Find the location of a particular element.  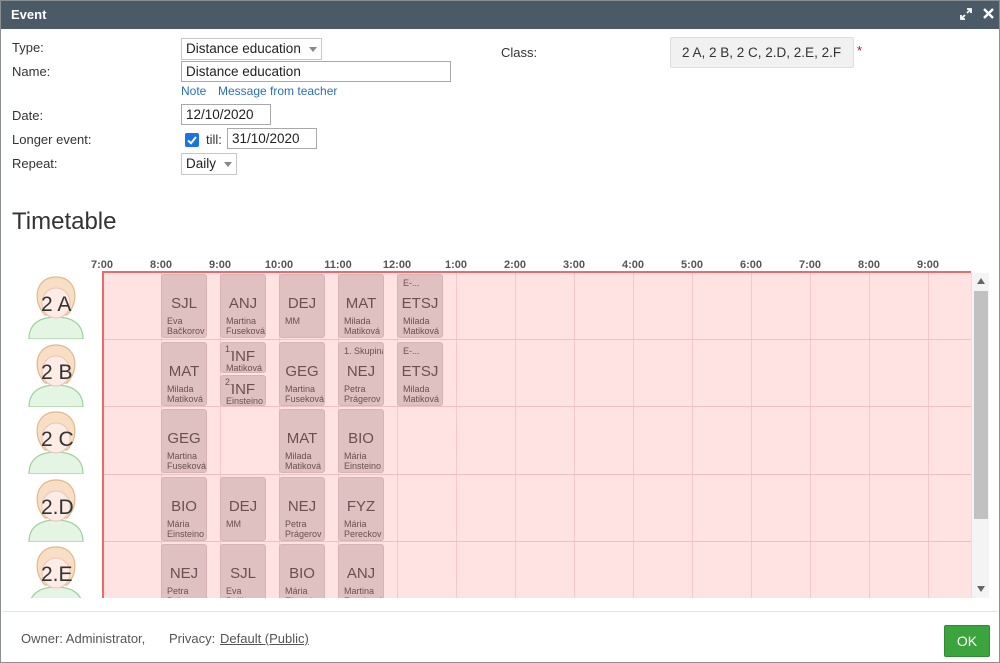

lesson-block: 2.INFEinsteinová is located at coordinates (243, 390).